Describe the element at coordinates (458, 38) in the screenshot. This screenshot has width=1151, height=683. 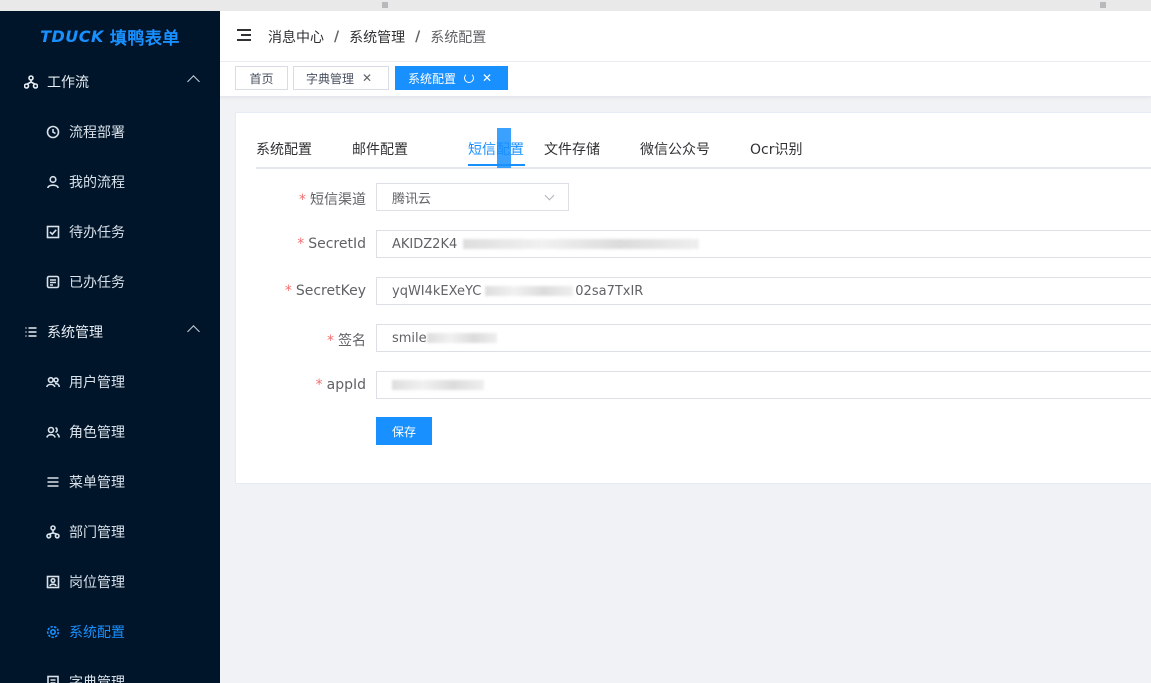
I see `breadcrumb-item-system-config: 系统配置` at that location.